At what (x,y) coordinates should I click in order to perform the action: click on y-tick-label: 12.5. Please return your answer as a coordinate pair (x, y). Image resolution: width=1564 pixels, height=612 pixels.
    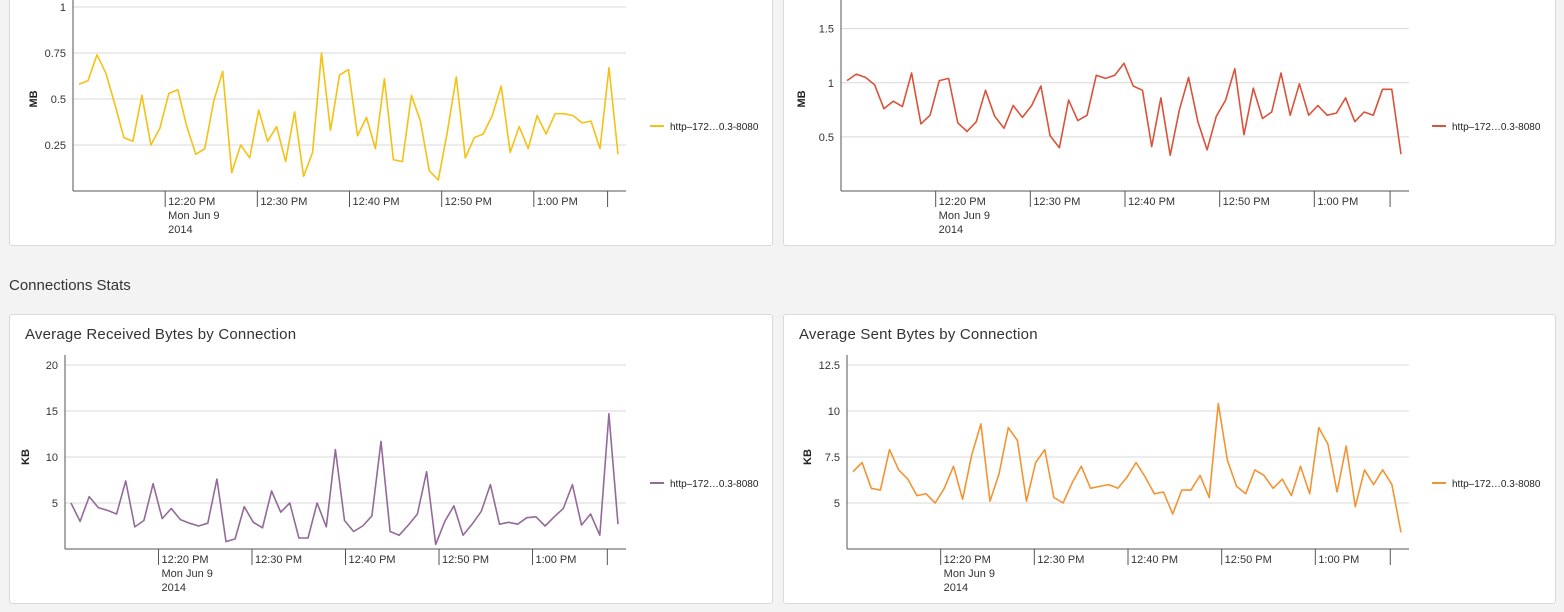
    Looking at the image, I should click on (829, 366).